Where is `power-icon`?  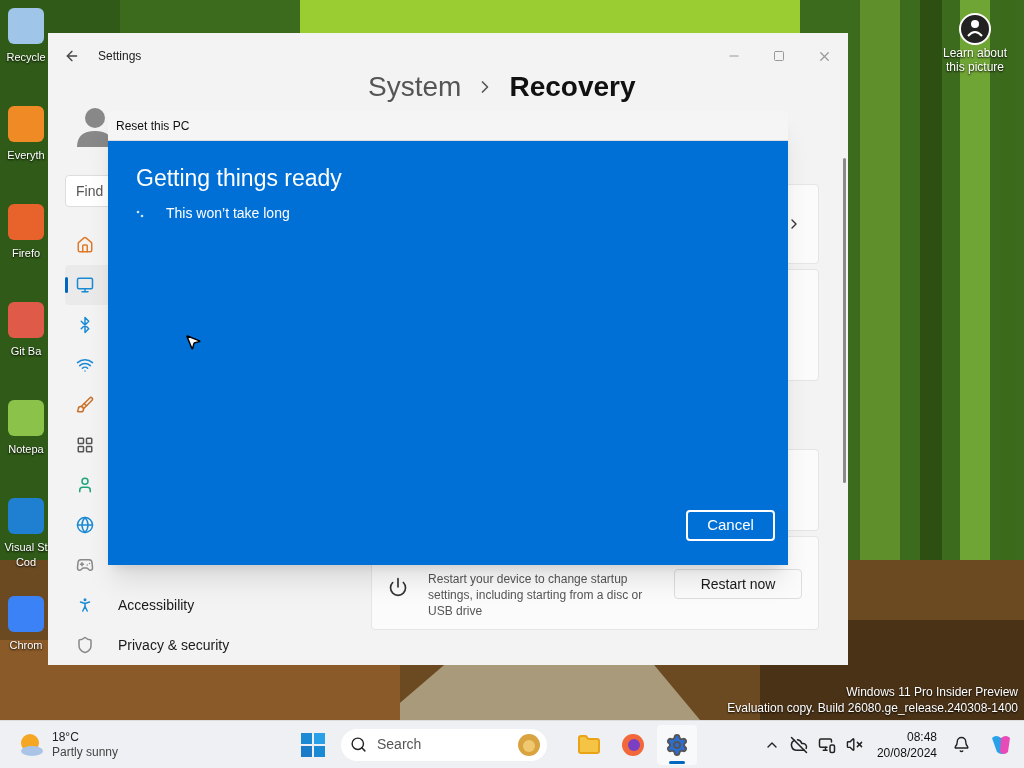
power-icon is located at coordinates (398, 587).